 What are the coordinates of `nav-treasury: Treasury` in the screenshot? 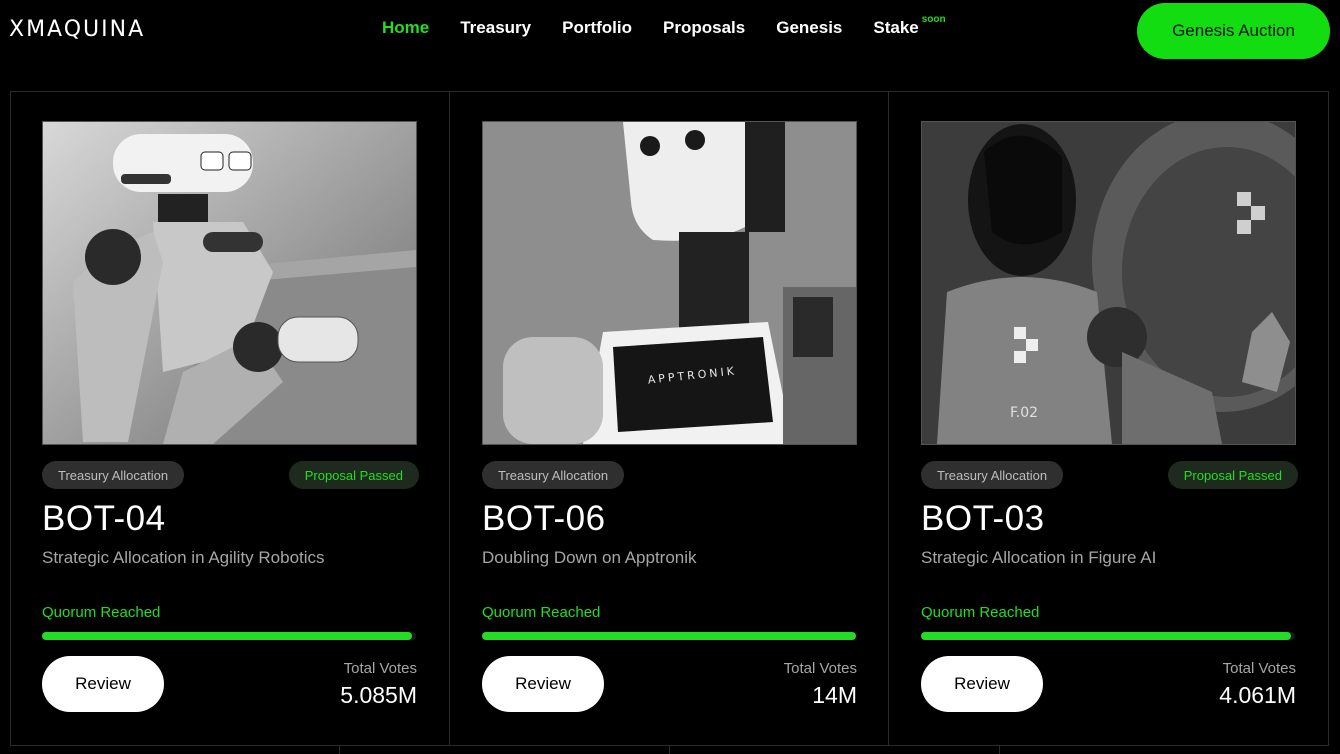 It's located at (495, 28).